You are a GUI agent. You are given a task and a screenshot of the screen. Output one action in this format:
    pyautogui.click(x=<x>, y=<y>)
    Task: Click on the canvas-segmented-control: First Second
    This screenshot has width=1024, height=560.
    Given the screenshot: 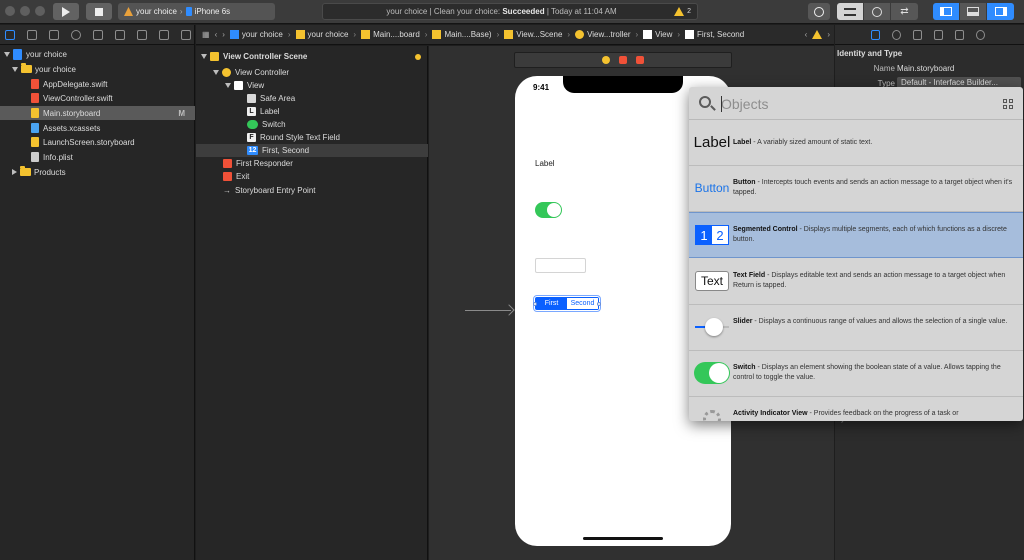 What is the action you would take?
    pyautogui.click(x=567, y=303)
    